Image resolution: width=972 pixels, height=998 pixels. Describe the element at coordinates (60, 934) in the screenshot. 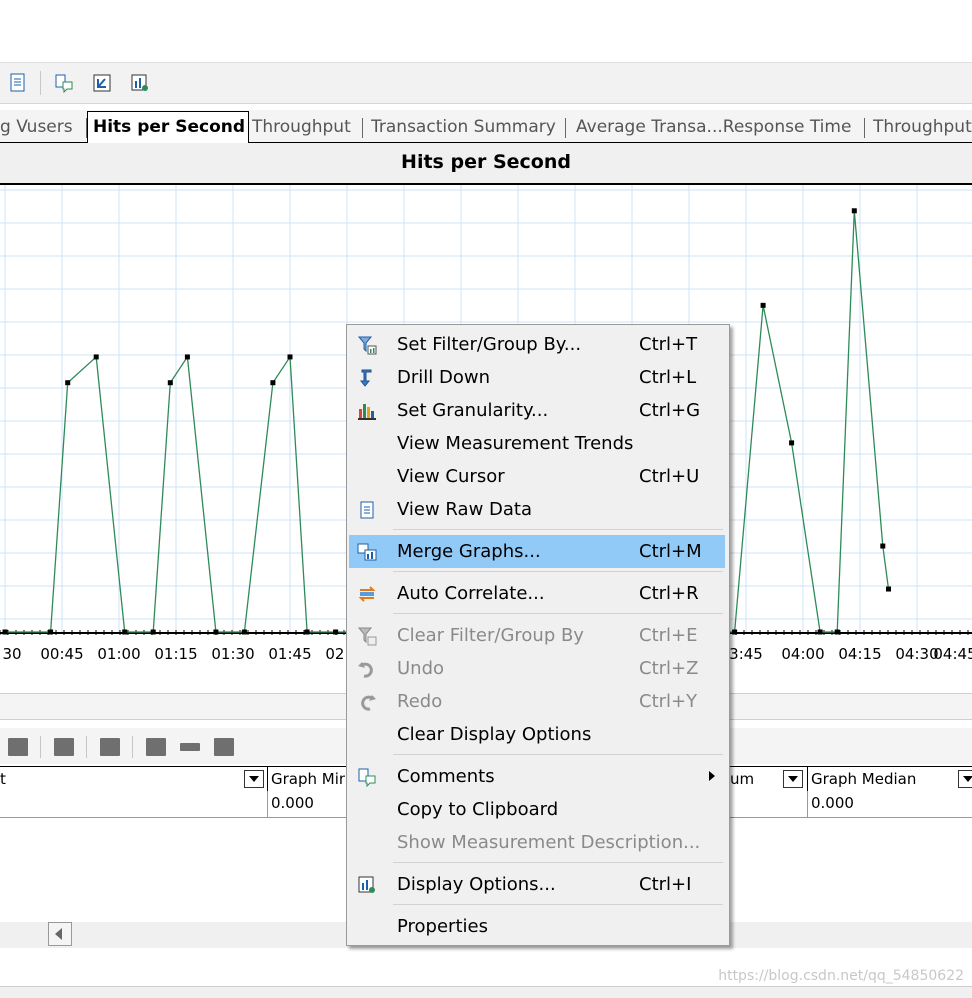

I see `scroll-left-button` at that location.